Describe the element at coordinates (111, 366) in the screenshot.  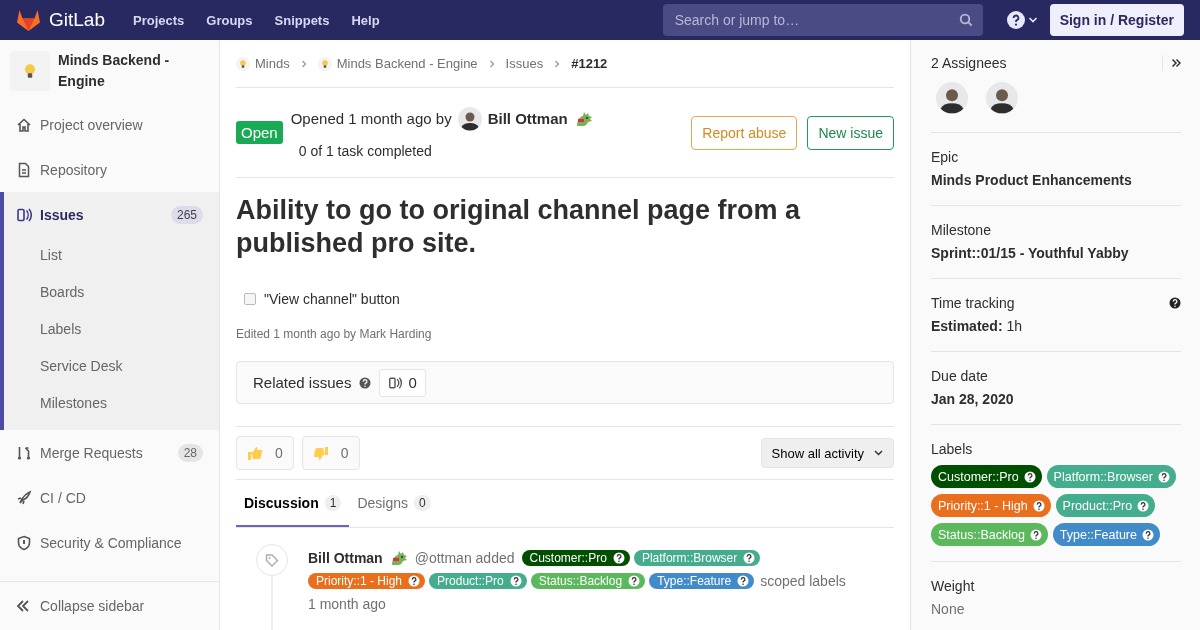
I see `sidebar-subitem: Service Desk` at that location.